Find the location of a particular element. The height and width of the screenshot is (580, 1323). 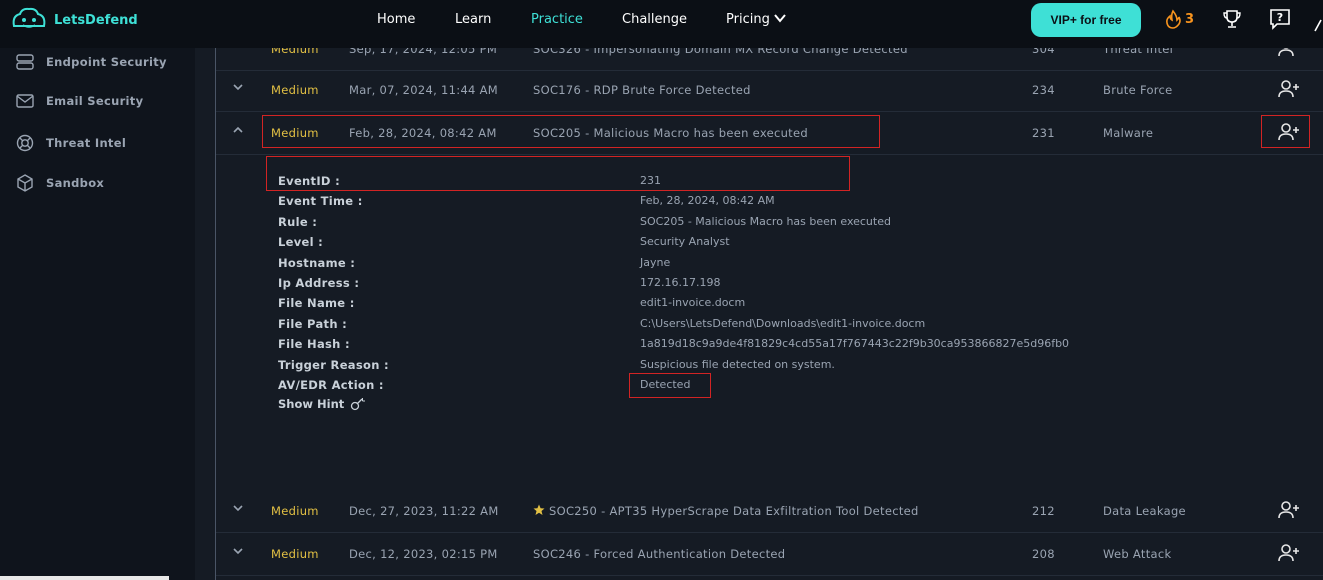

sidebar-item-endpoint-security: Endpoint Security is located at coordinates (91, 62).